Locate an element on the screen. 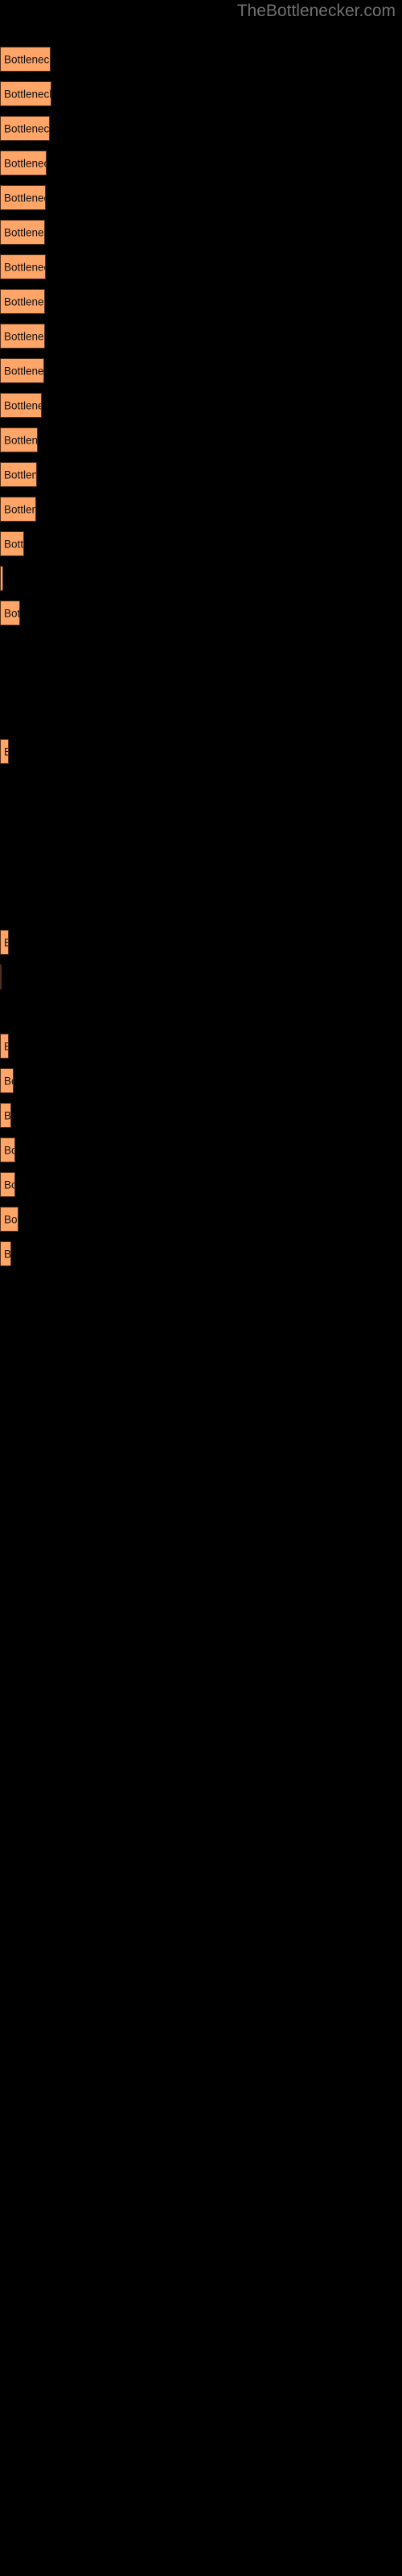 The width and height of the screenshot is (402, 2576). bar-10: Bottleneck result is located at coordinates (22, 370).